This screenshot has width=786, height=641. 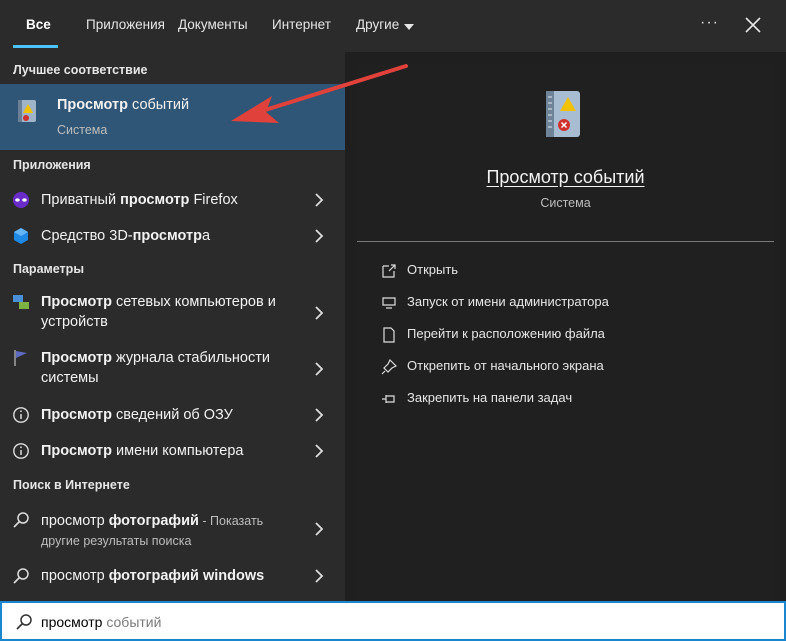 What do you see at coordinates (213, 24) in the screenshot?
I see `tab-documents: Документы` at bounding box center [213, 24].